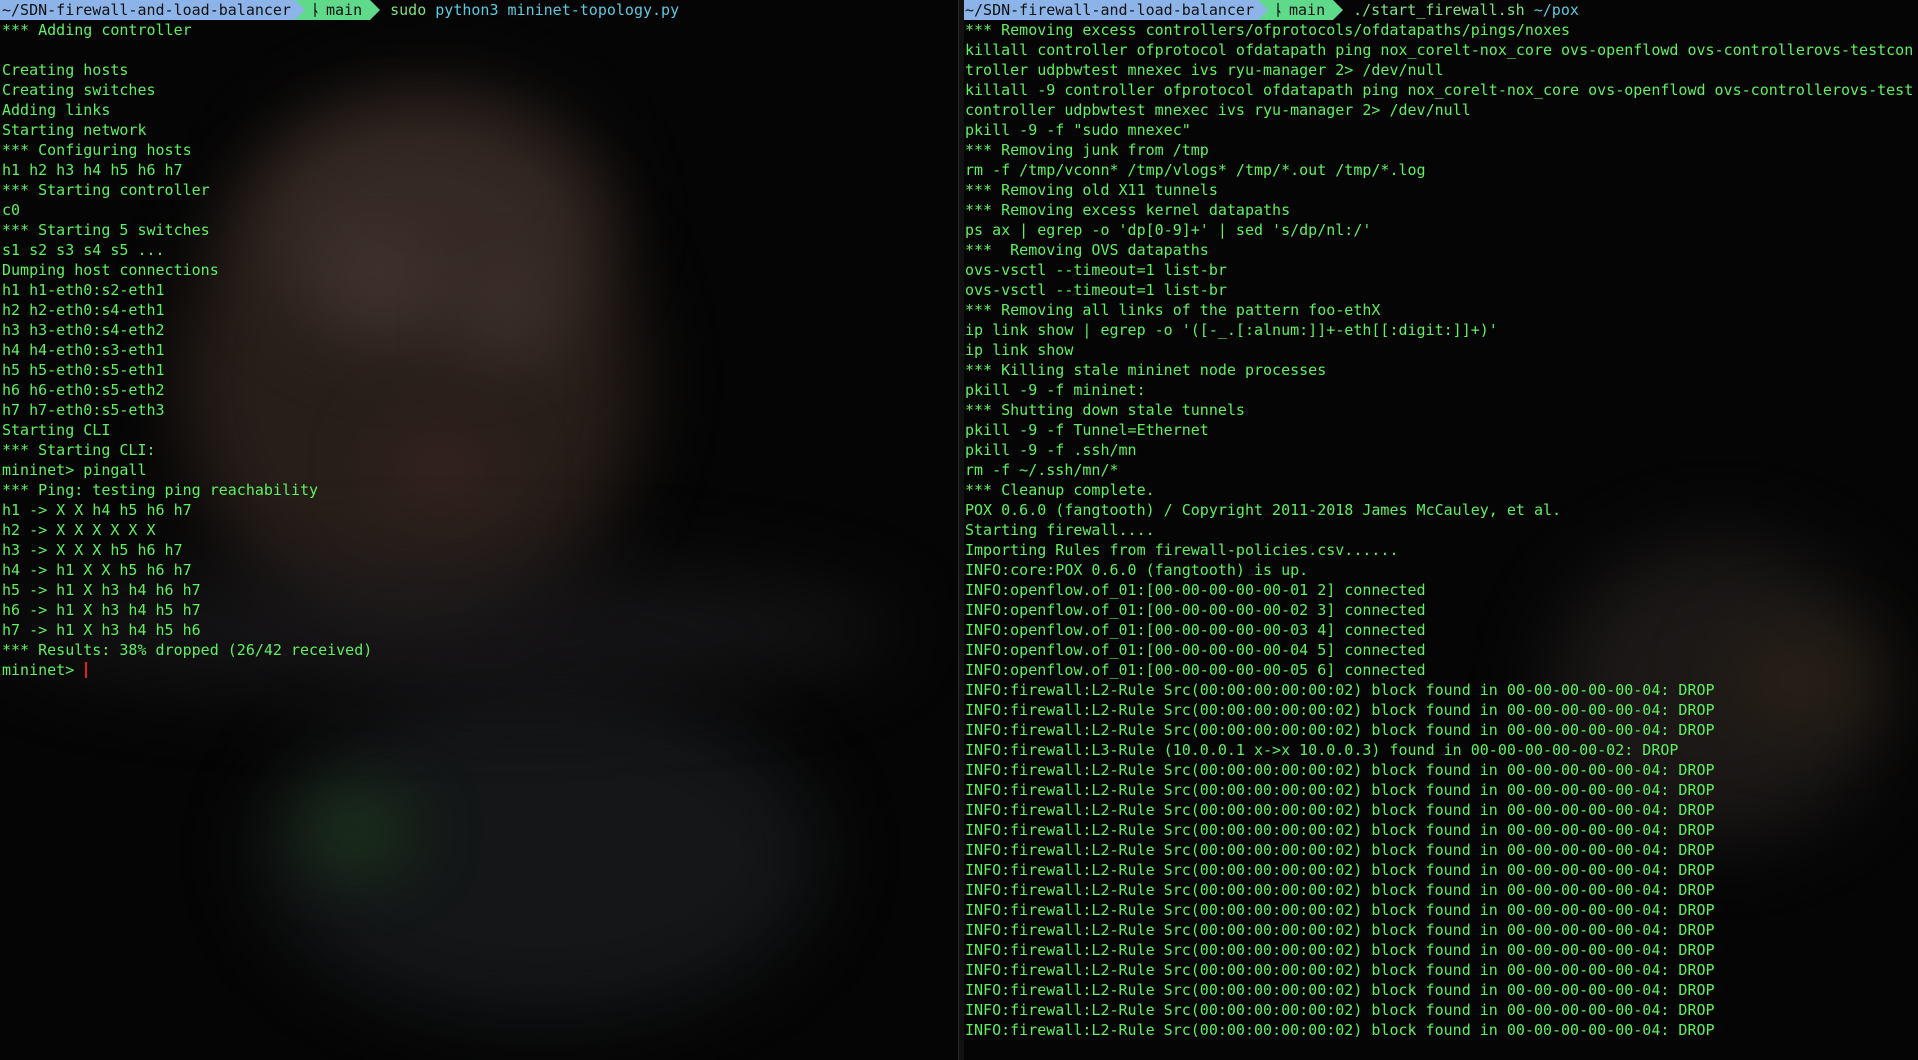  I want to click on terminal-output-line: *** Killing stale mininet node processes, so click(1146, 370).